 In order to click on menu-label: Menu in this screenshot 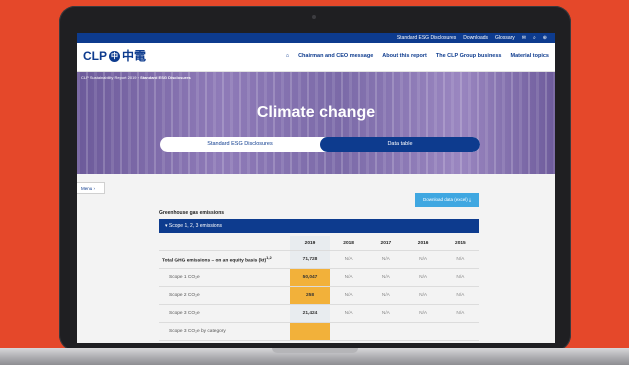, I will do `click(87, 188)`.